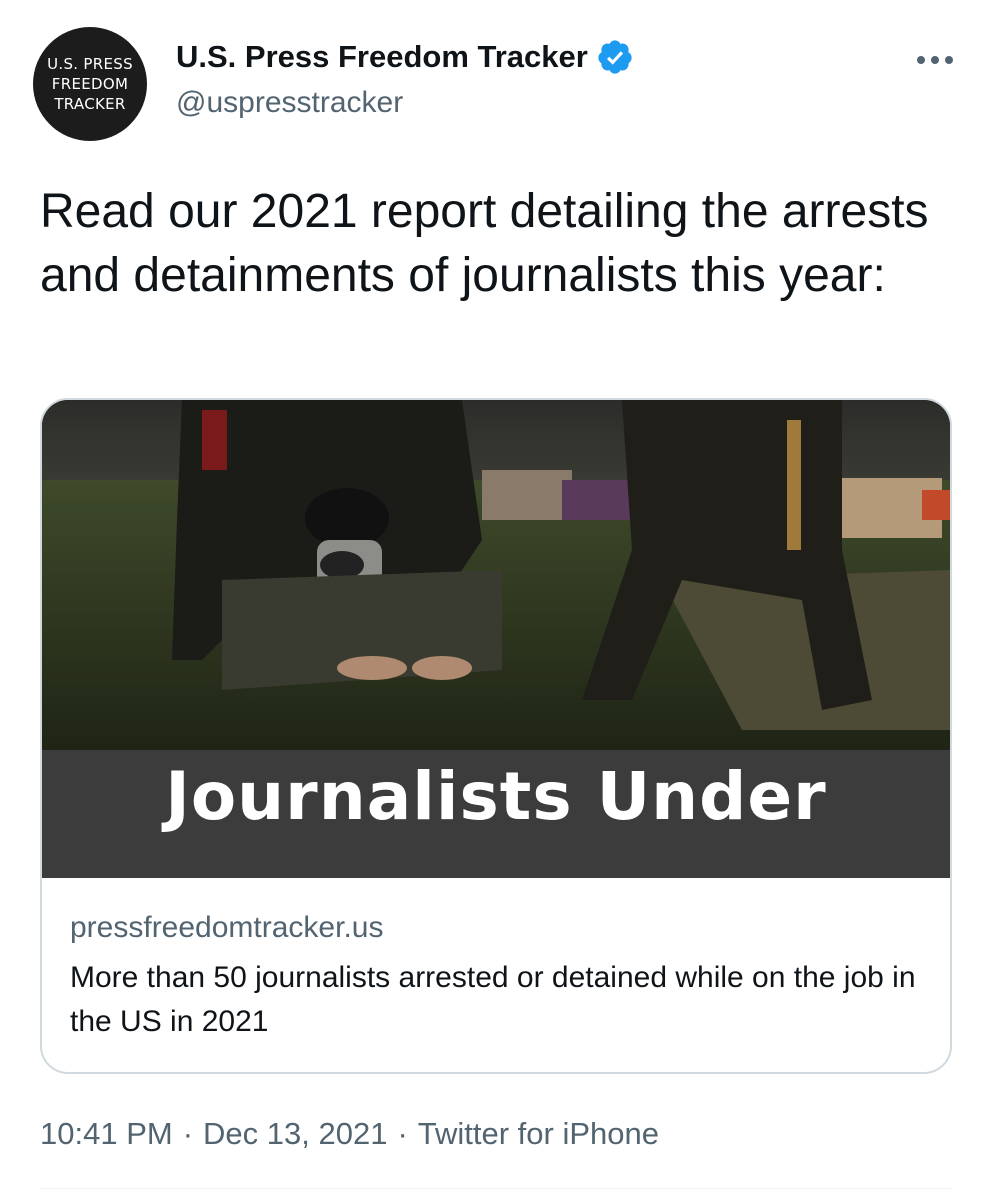 The height and width of the screenshot is (1200, 992). Describe the element at coordinates (90, 64) in the screenshot. I see `avatar-text-line: U.S. PRESS` at that location.